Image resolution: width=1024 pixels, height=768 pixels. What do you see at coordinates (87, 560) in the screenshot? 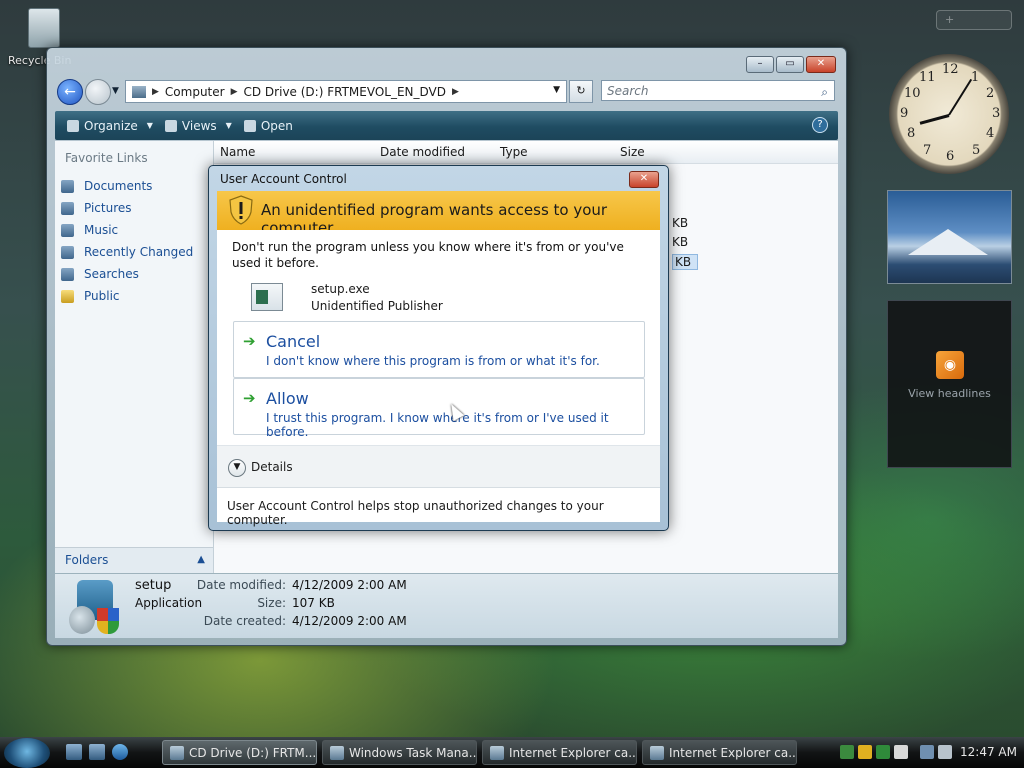
I see `folders-label: Folders` at bounding box center [87, 560].